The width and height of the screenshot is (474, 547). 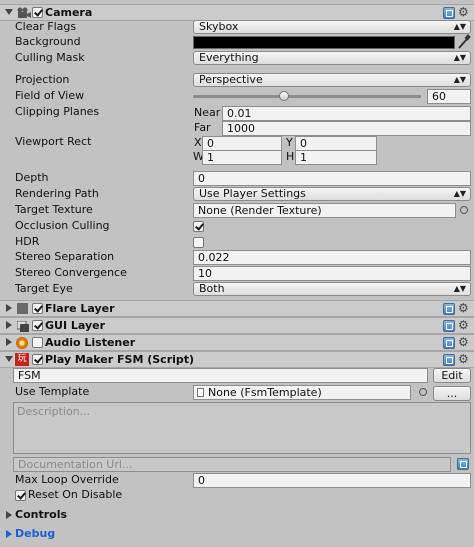 I want to click on rendering-path-dropdown: Use Player Settings ▲▼, so click(x=332, y=194).